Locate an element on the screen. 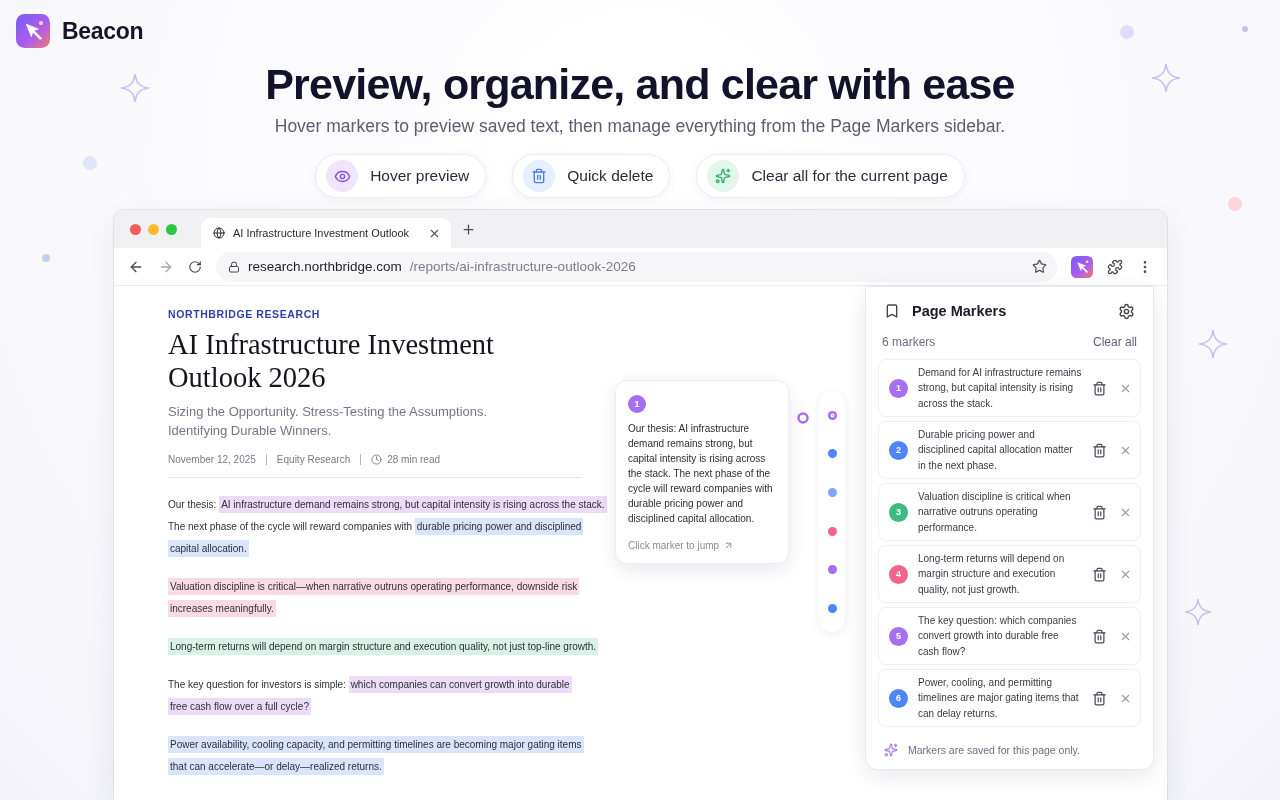 Image resolution: width=1280 pixels, height=800 pixels. highlighted-text: durable pricing power and disciplined is located at coordinates (499, 526).